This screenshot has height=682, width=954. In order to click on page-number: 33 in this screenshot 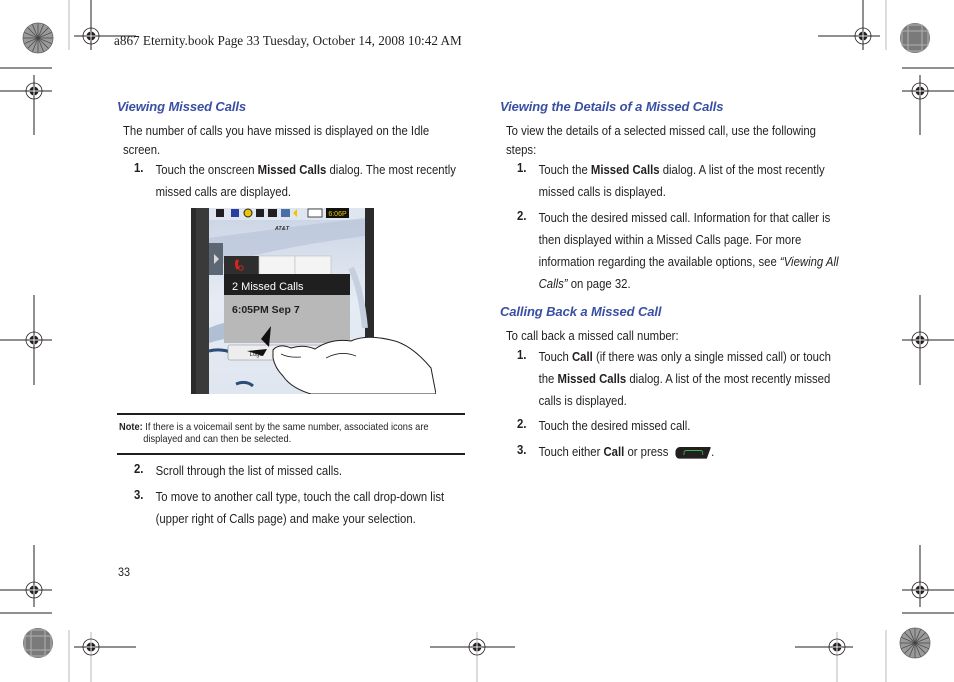, I will do `click(124, 572)`.